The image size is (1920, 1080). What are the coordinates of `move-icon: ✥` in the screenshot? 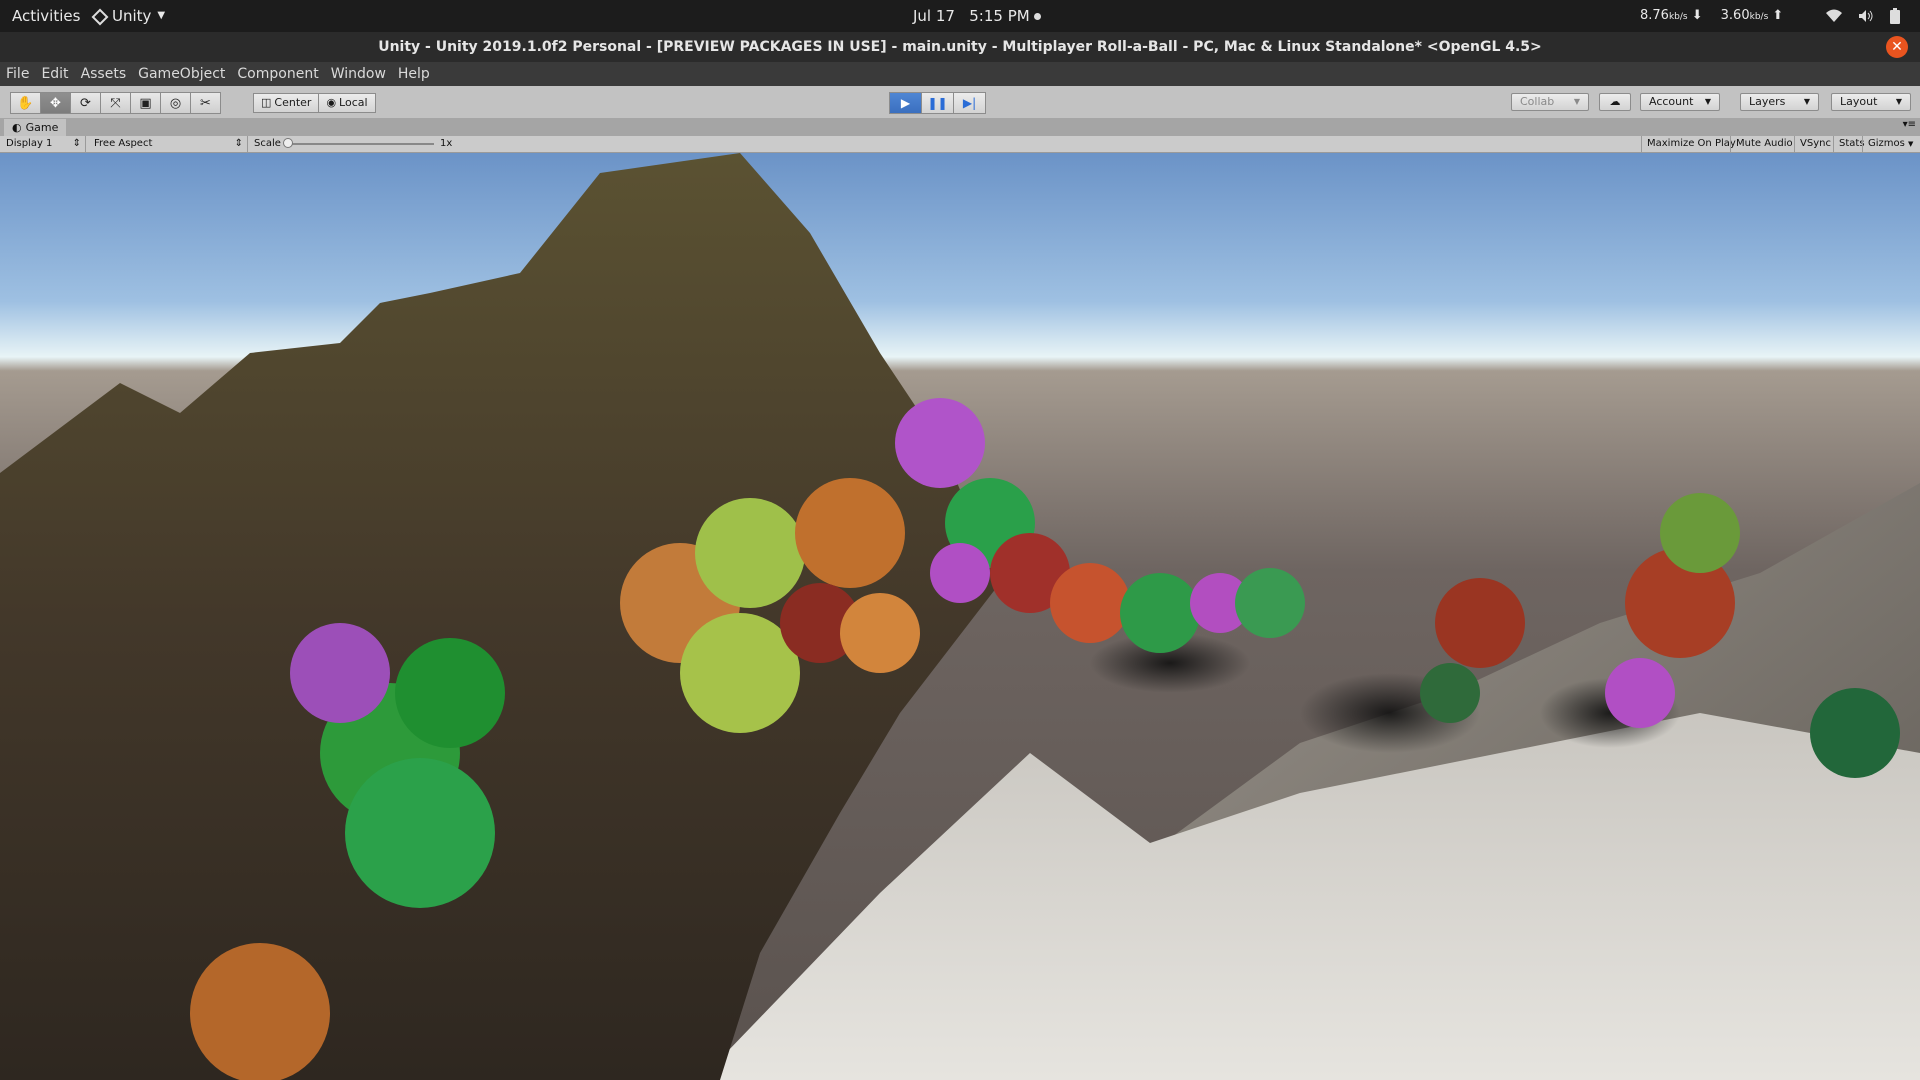 It's located at (55, 103).